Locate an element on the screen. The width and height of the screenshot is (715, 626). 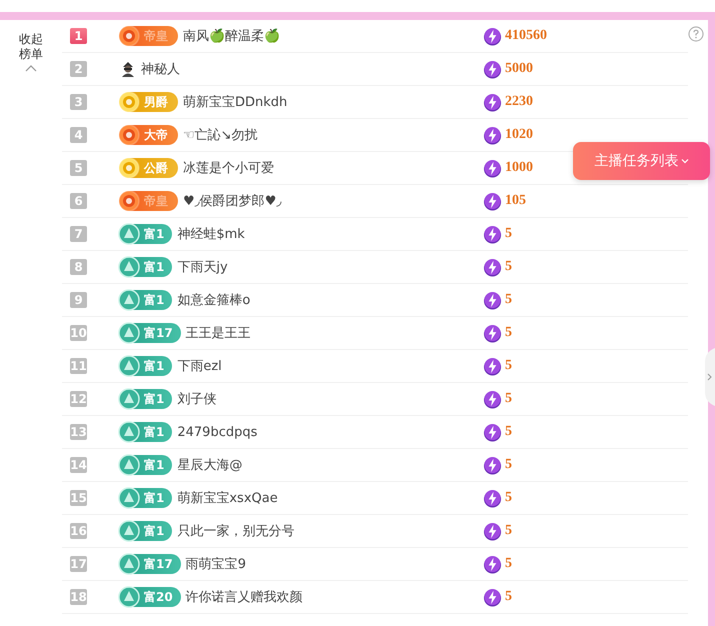
user-name: 神秘人 is located at coordinates (160, 69).